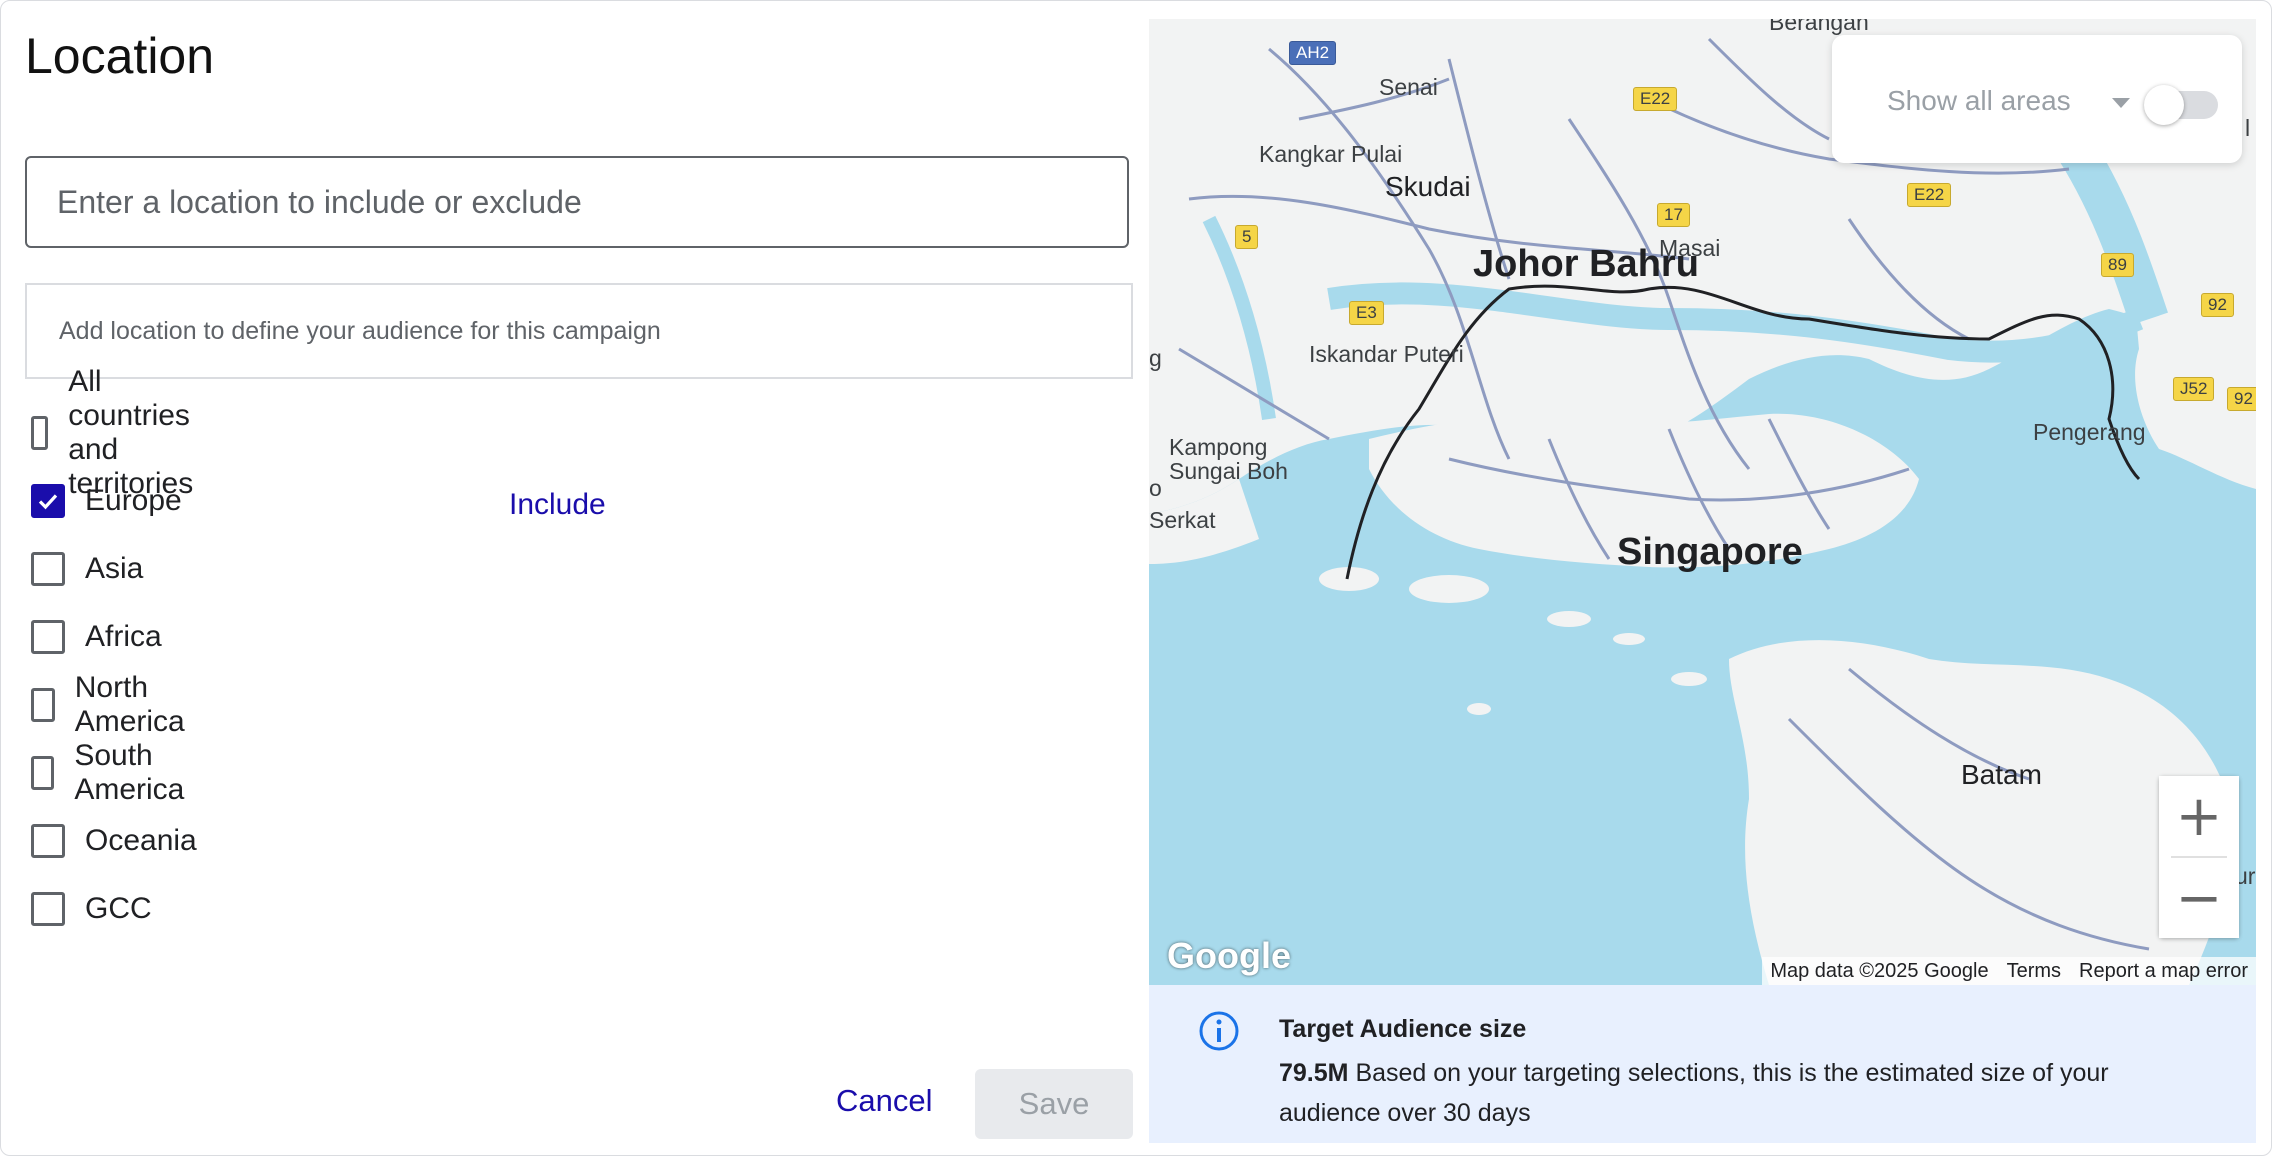 This screenshot has width=2272, height=1156. I want to click on highway-shield: J52, so click(2194, 389).